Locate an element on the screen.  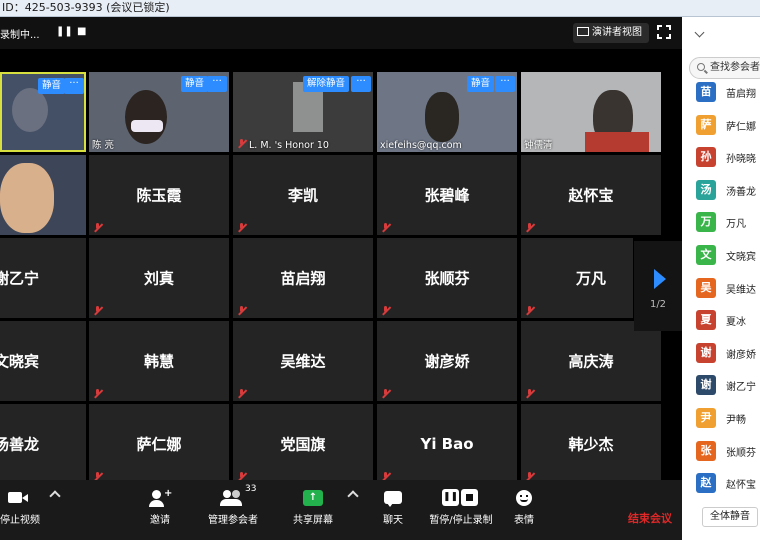
speaker-view-button: 演讲者视图 is located at coordinates (611, 33).